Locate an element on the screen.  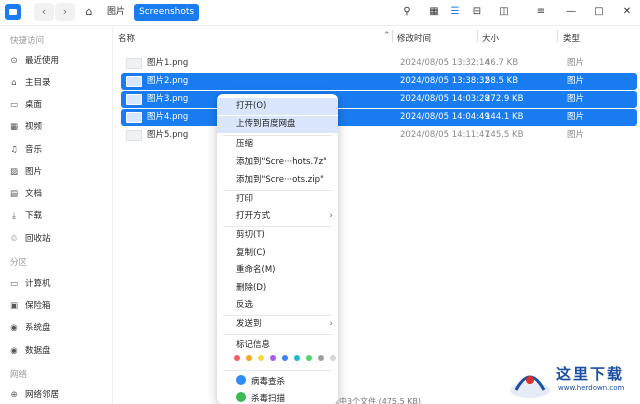
file-row: 图片2.png 2024/08/05 13:38:32 58.5 KB 图片 is located at coordinates (379, 81).